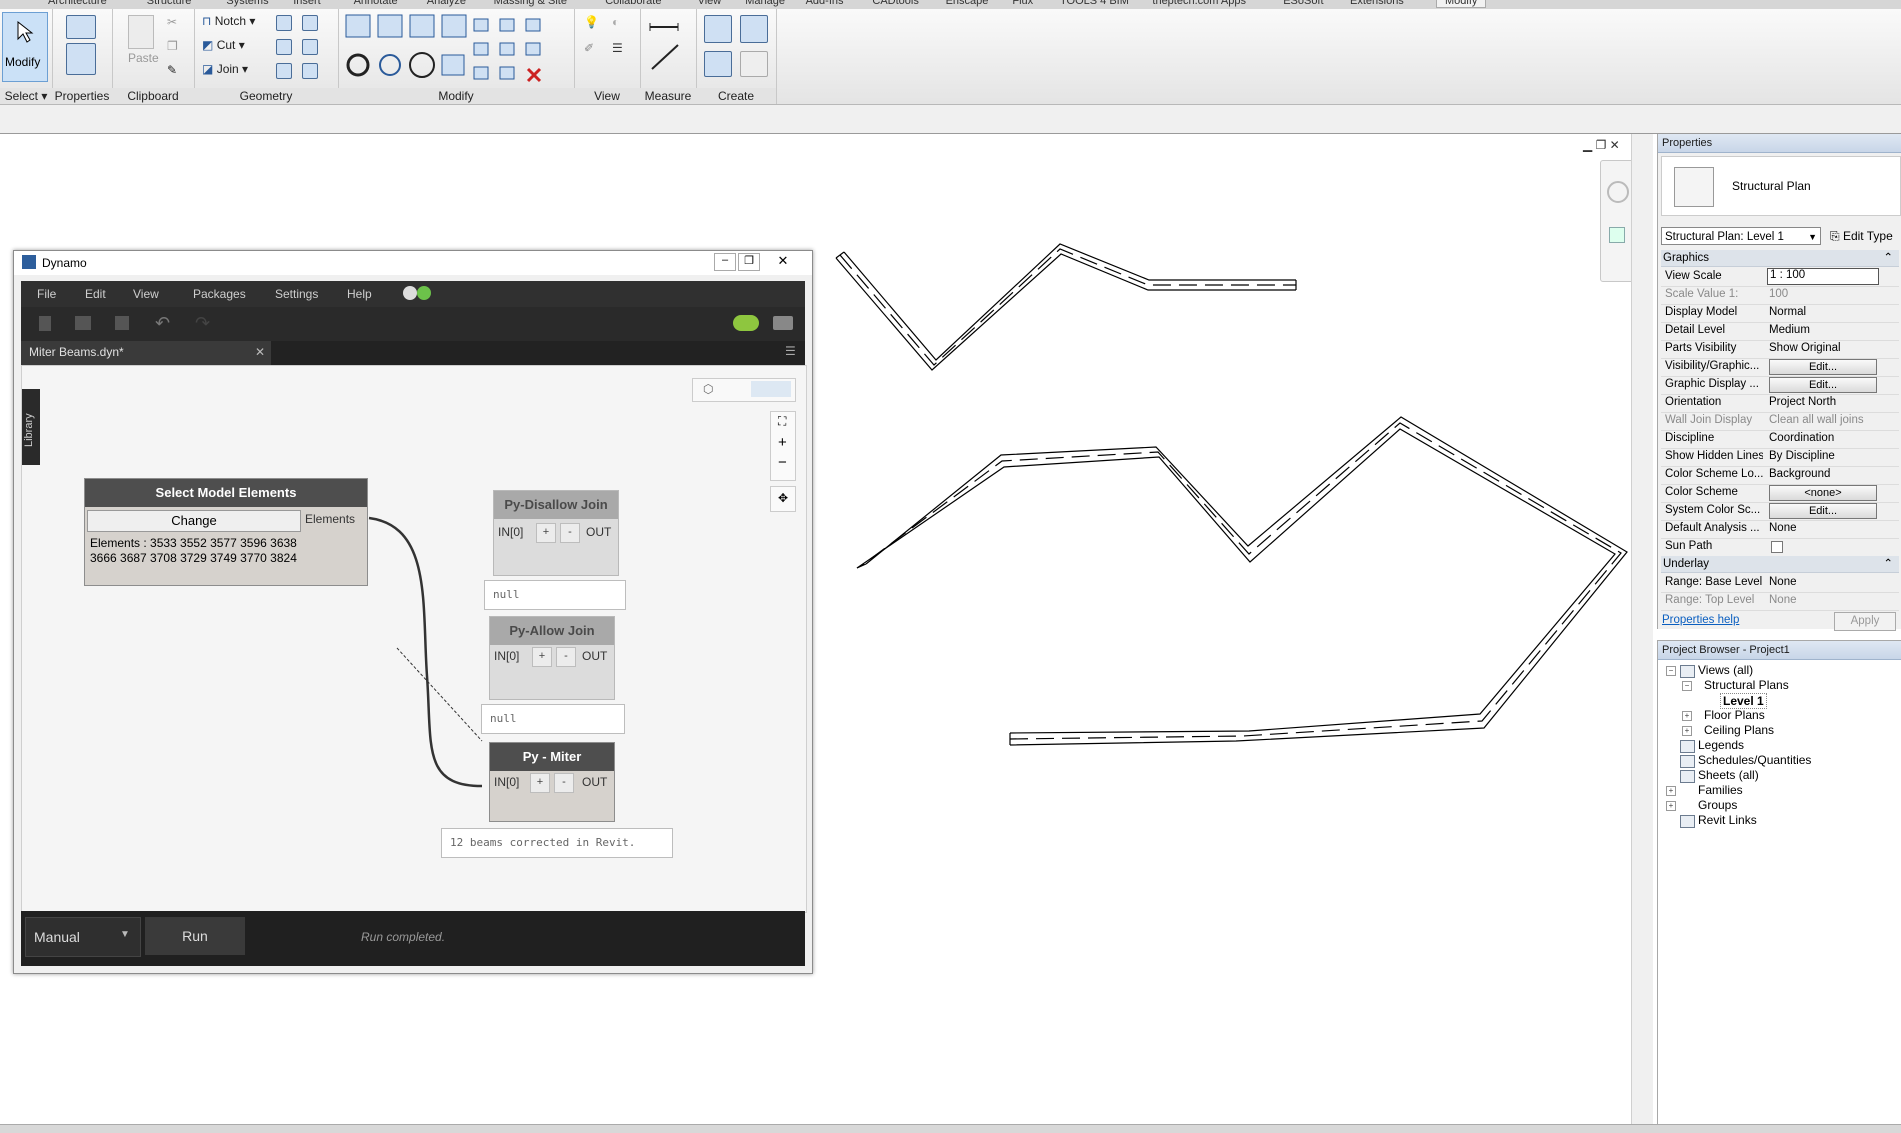 The image size is (1901, 1133). I want to click on view-selector: Structural Plan: Level 1 ▼, so click(1741, 236).